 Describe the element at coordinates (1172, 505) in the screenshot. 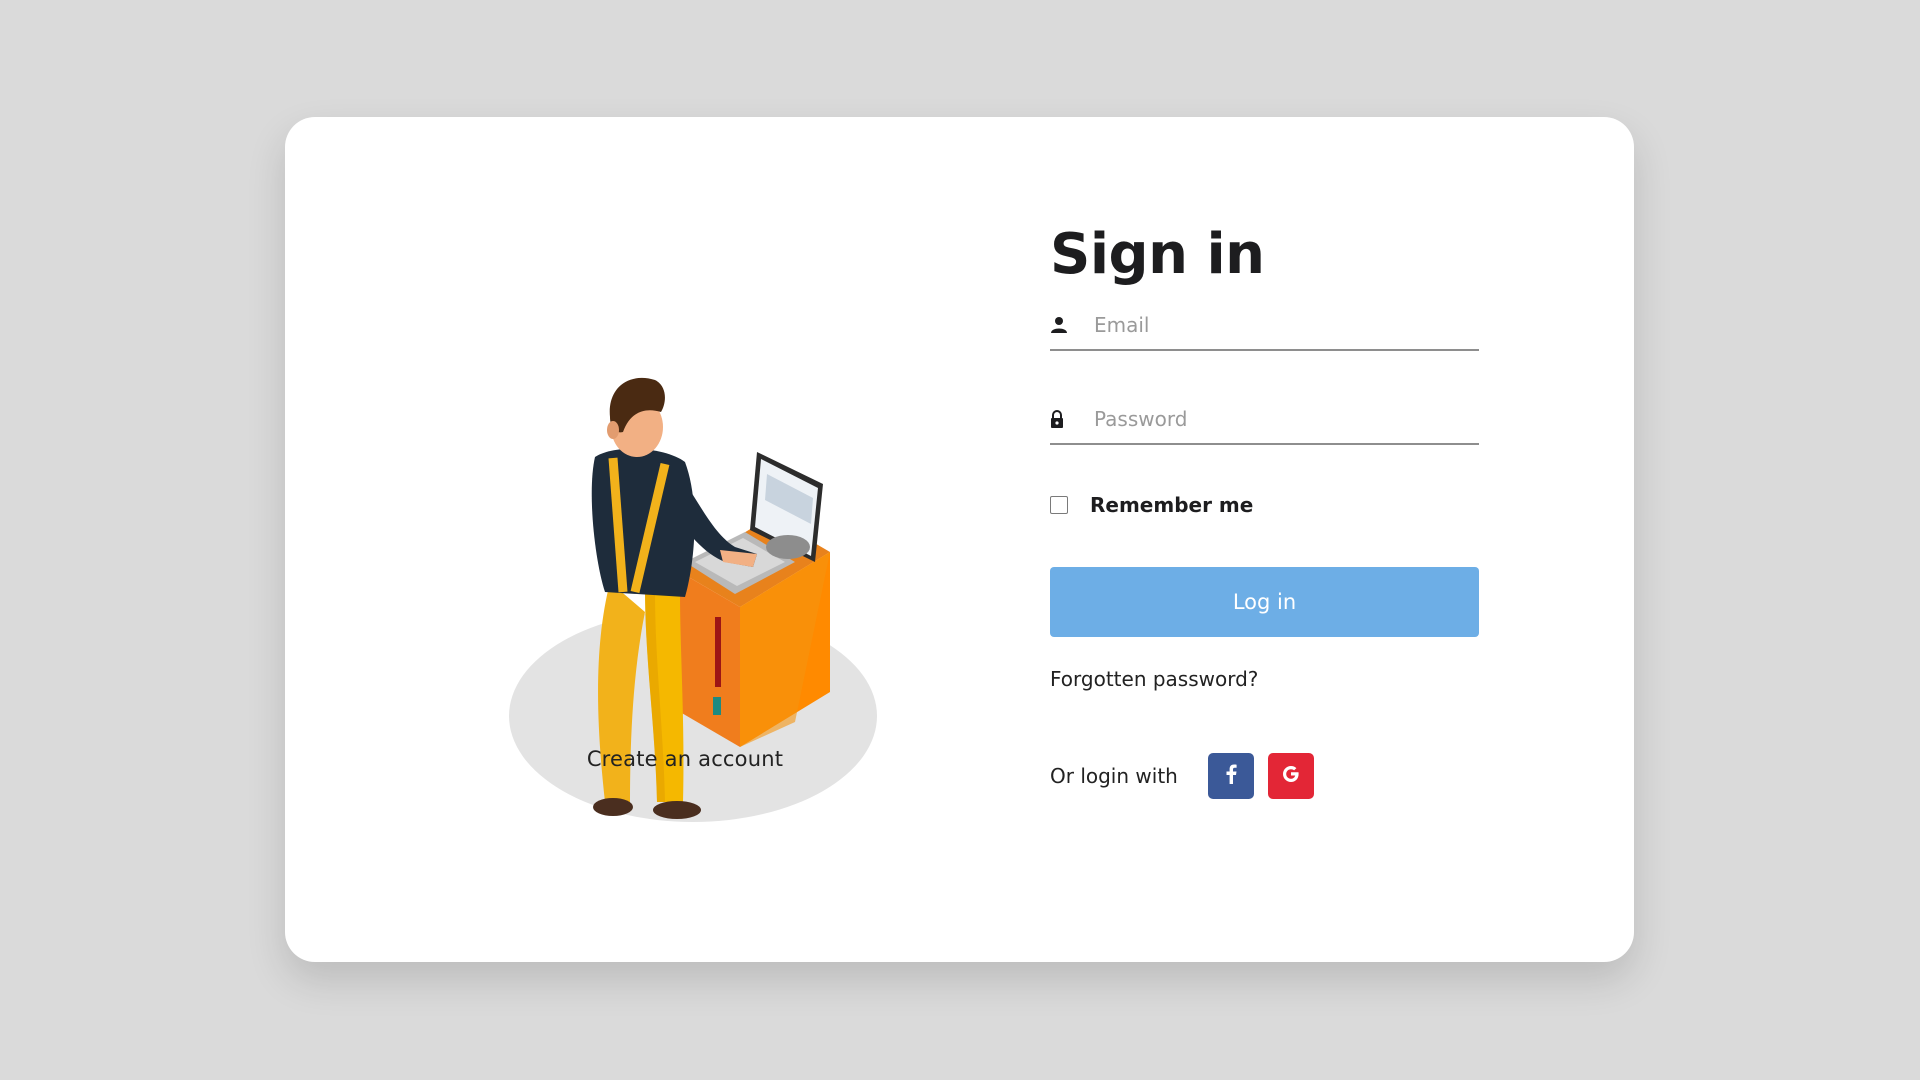

I see `remember-me-label: Remember me` at that location.